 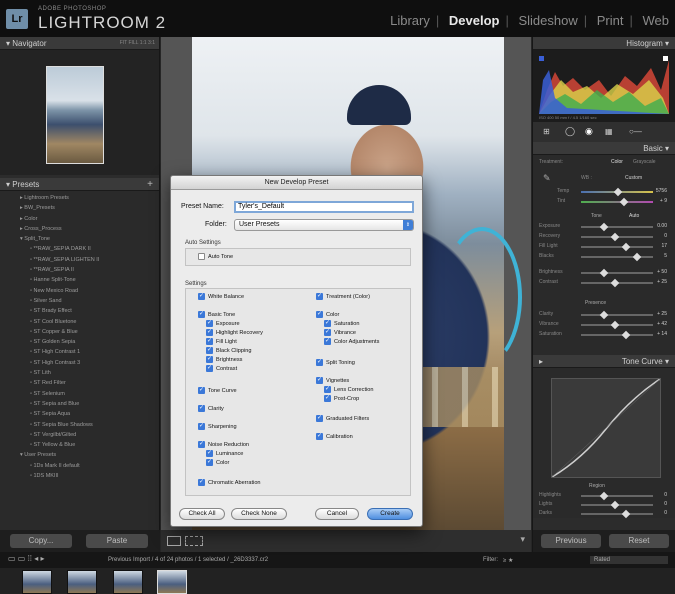 I want to click on preset-item: ▫ ST Cool Bluetone, so click(x=79, y=322).